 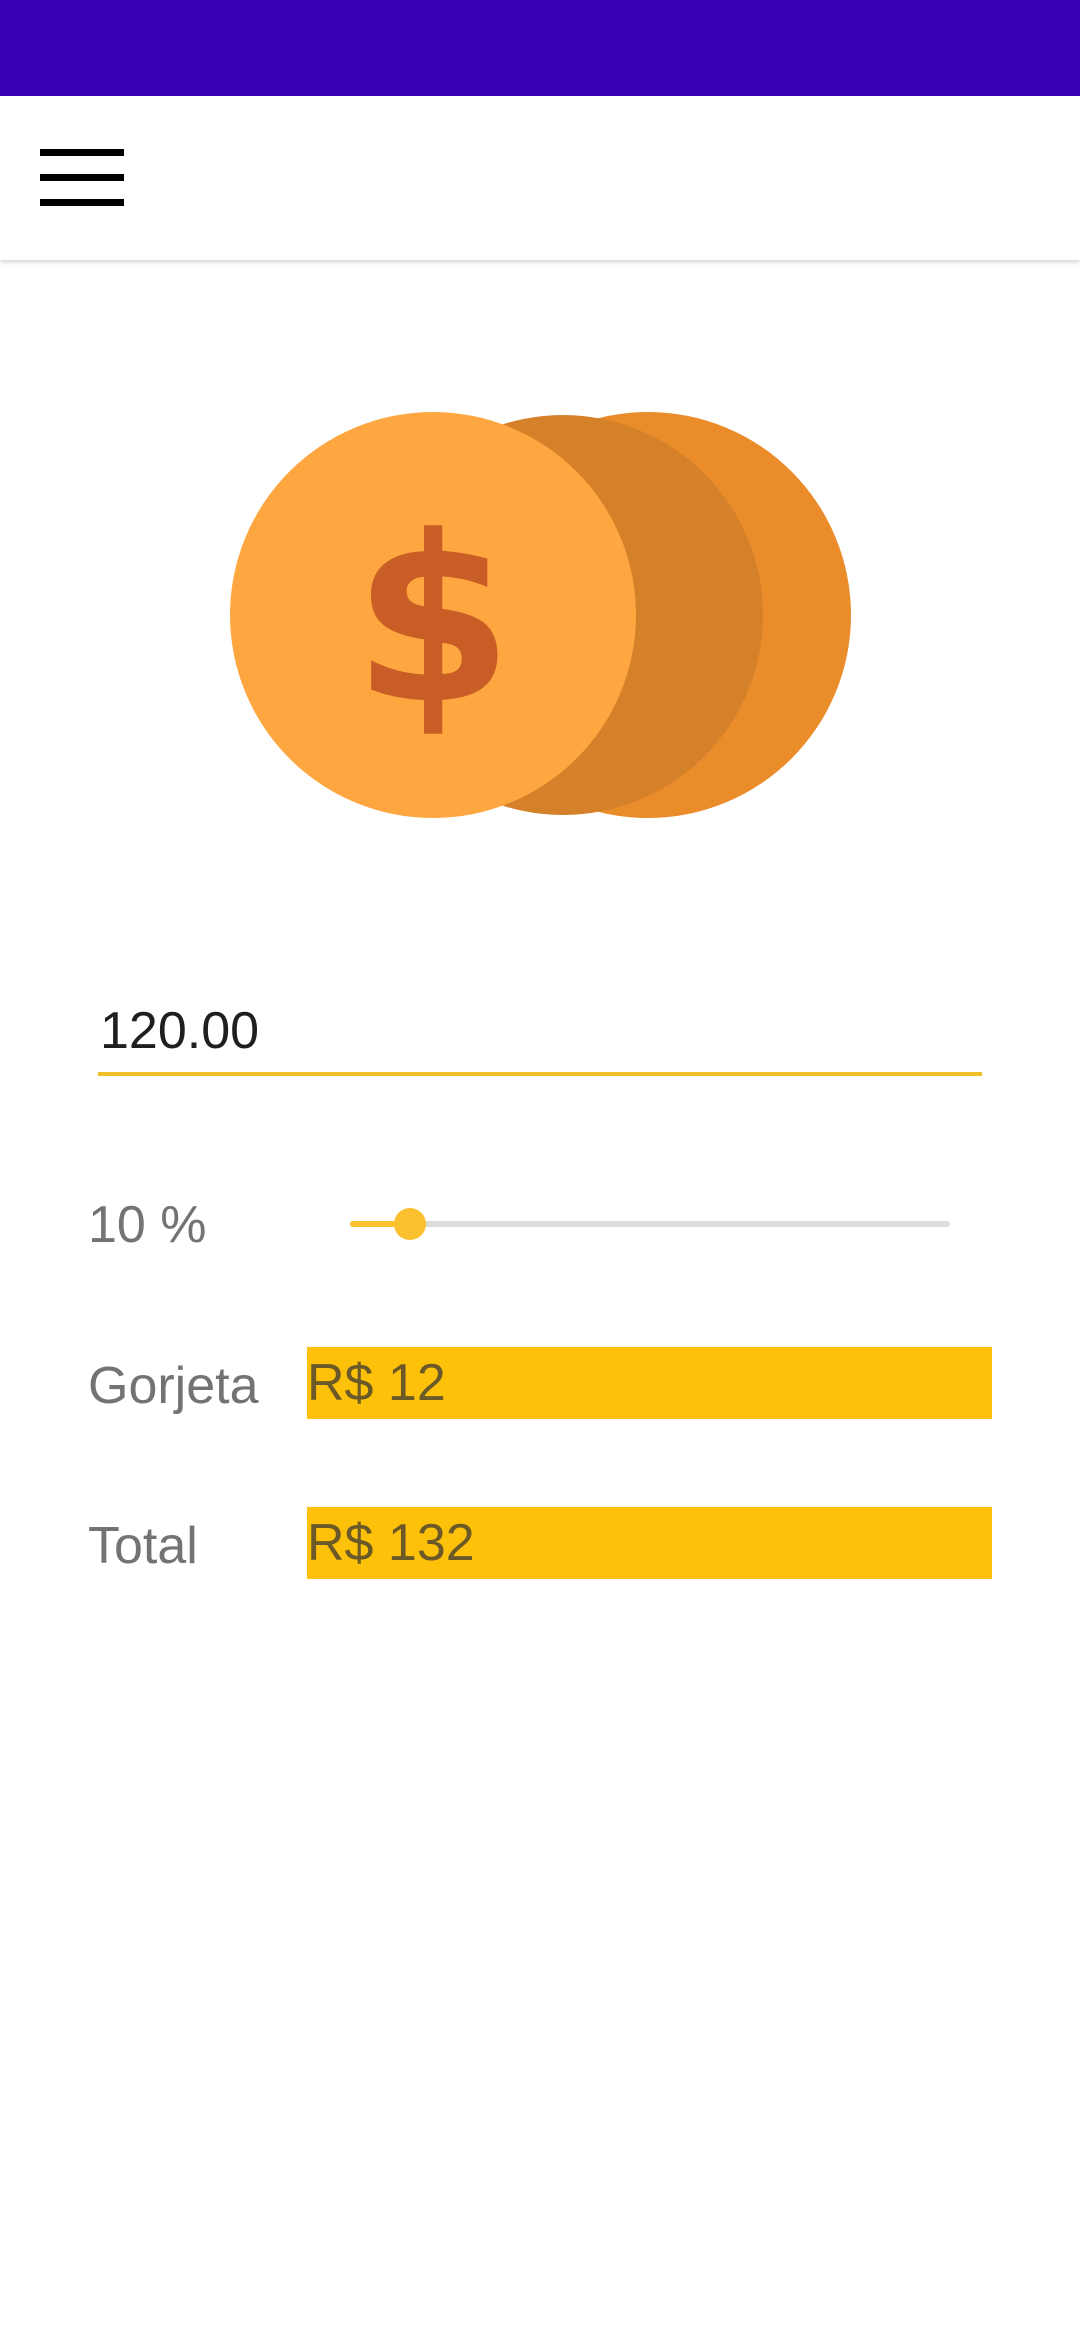 I want to click on menu-button, so click(x=82, y=178).